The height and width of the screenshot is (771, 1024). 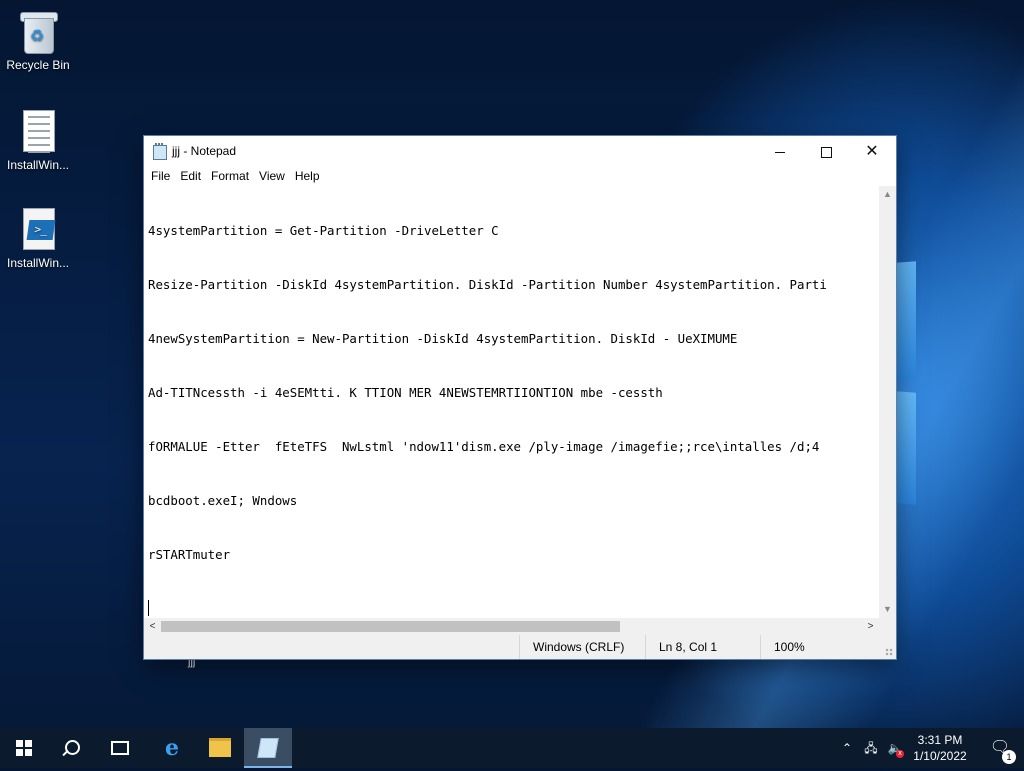 What do you see at coordinates (940, 756) in the screenshot?
I see `clock-date: 1/10/2022` at bounding box center [940, 756].